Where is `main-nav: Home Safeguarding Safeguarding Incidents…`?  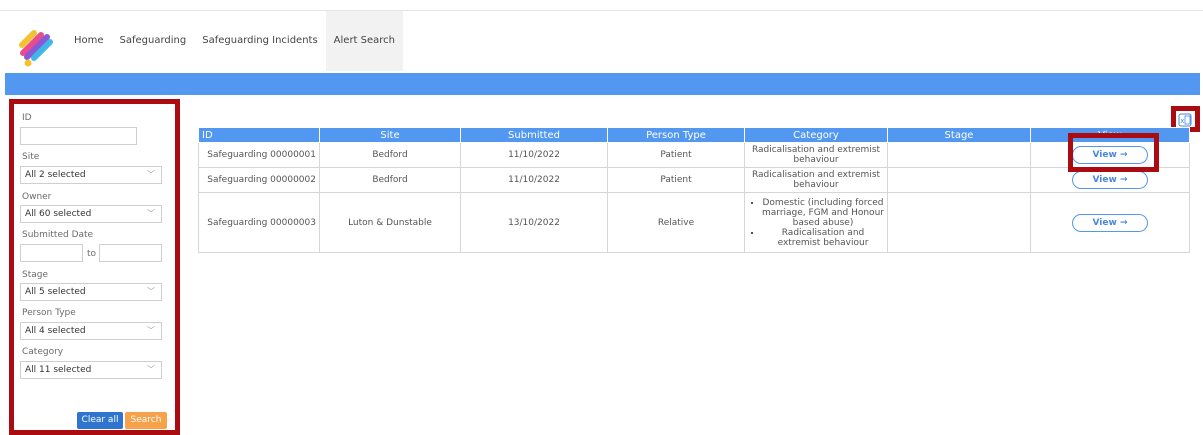 main-nav: Home Safeguarding Safeguarding Incidents… is located at coordinates (235, 41).